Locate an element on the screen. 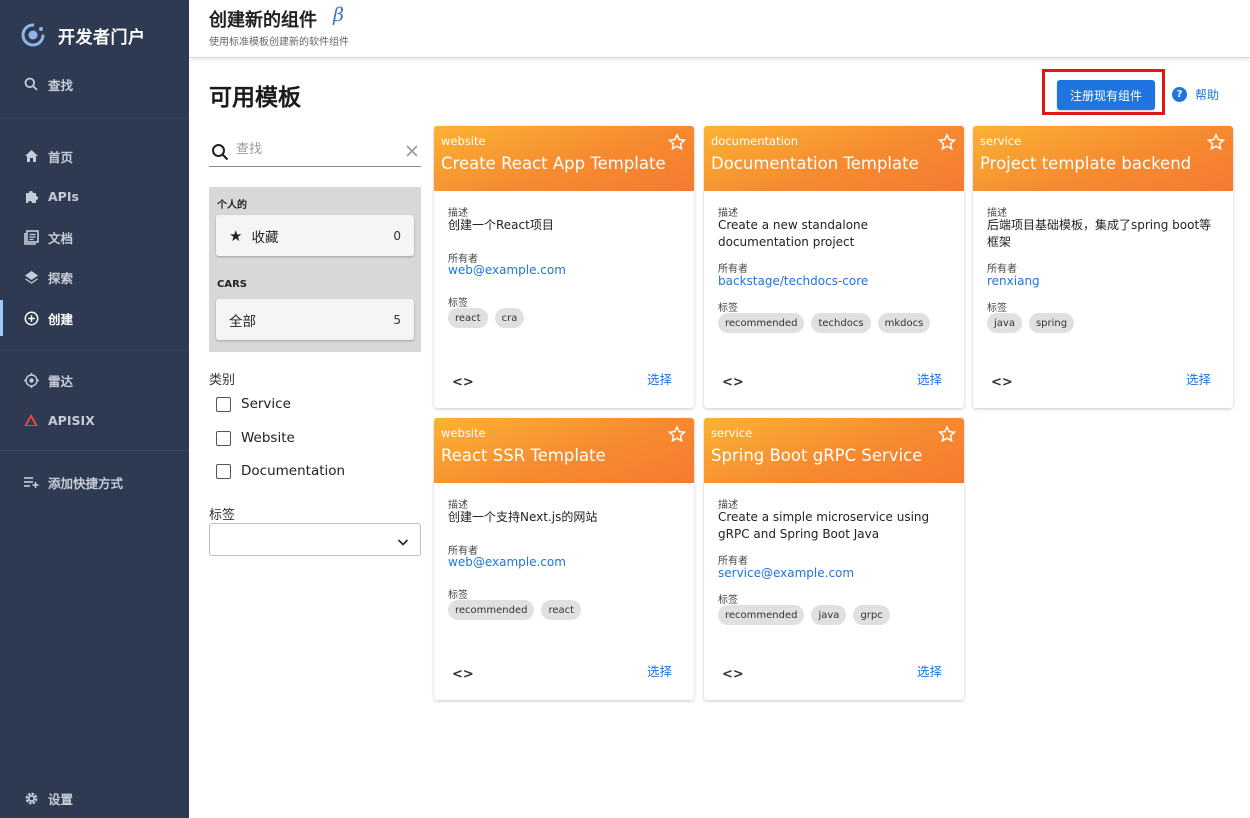  clear-icon is located at coordinates (412, 152).